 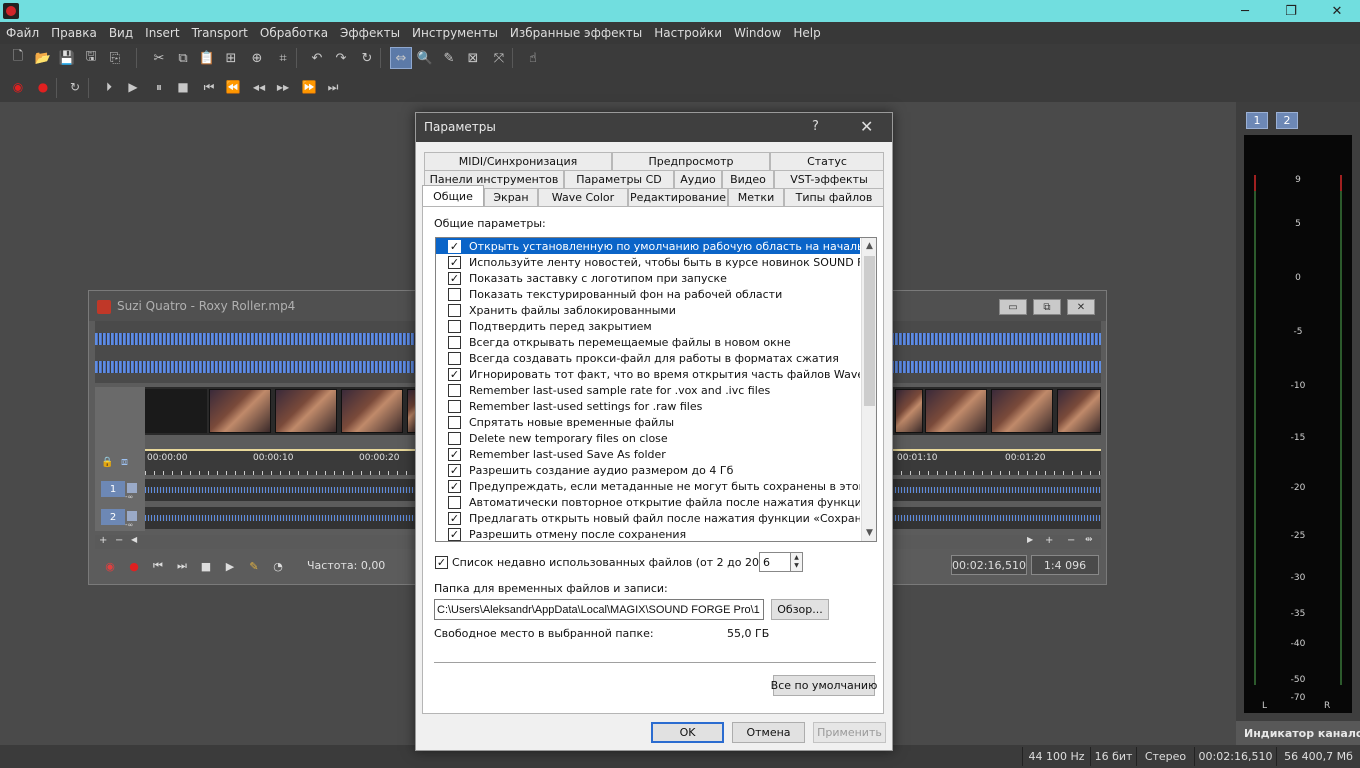 What do you see at coordinates (1257, 120) in the screenshot?
I see `meter-channel-1-button: 1` at bounding box center [1257, 120].